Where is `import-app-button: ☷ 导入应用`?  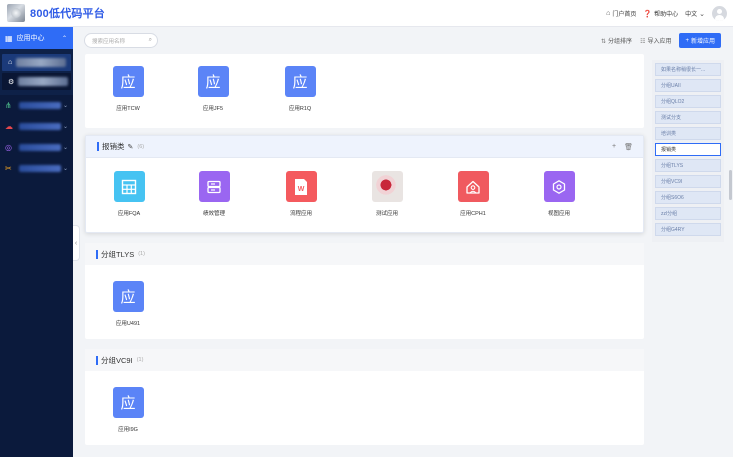 import-app-button: ☷ 导入应用 is located at coordinates (655, 40).